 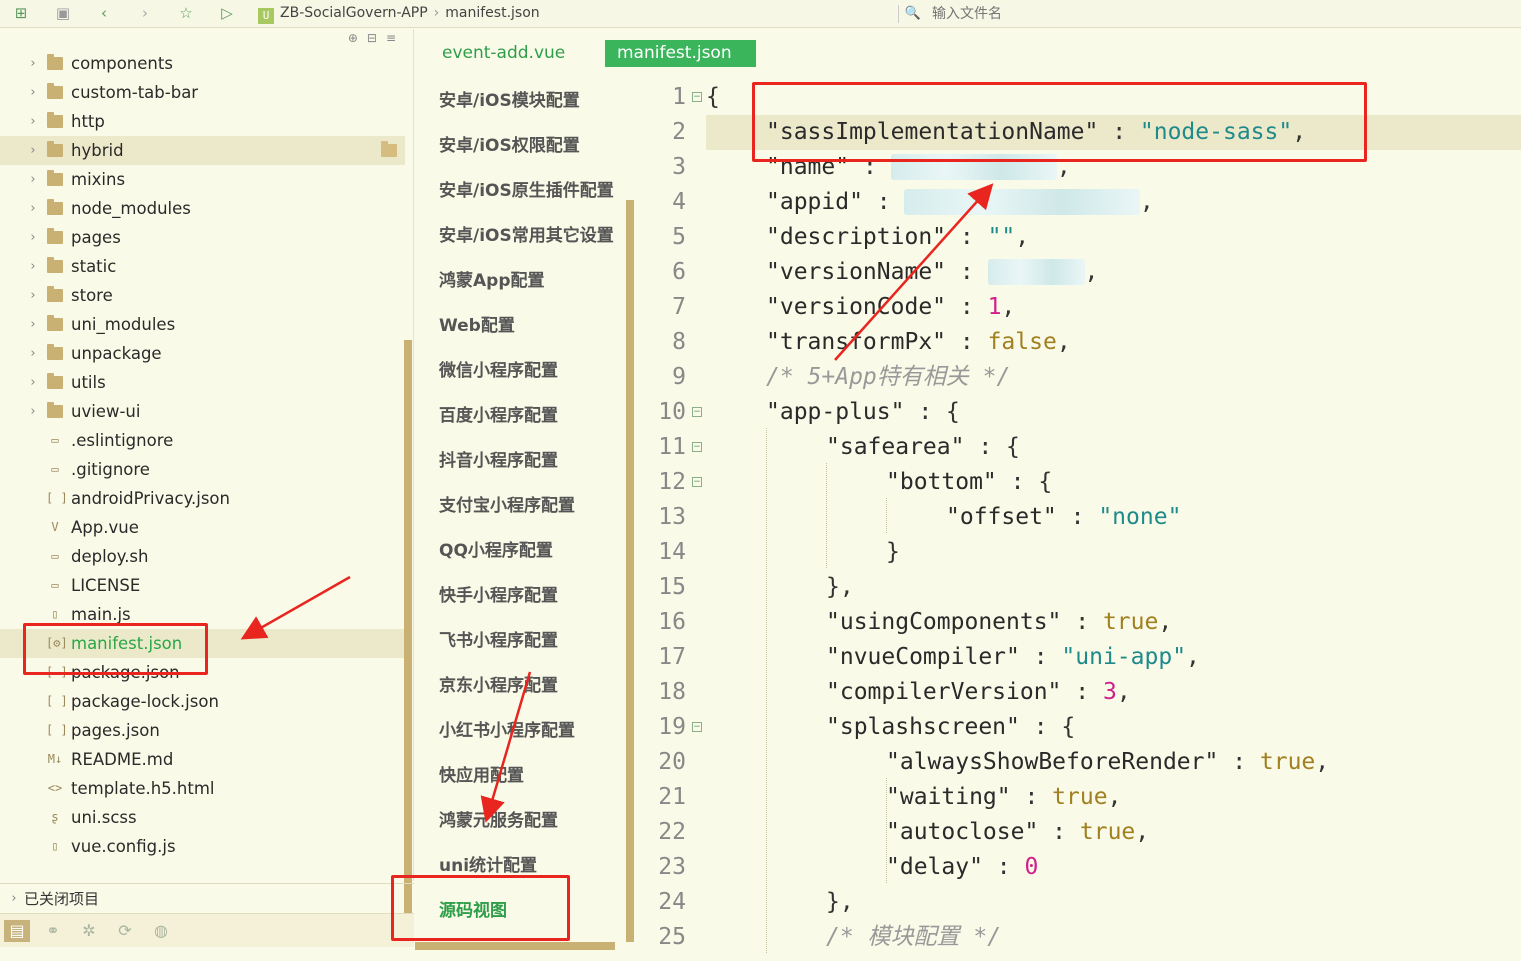 What do you see at coordinates (914, 272) in the screenshot?
I see `arrow-to-sass-line` at bounding box center [914, 272].